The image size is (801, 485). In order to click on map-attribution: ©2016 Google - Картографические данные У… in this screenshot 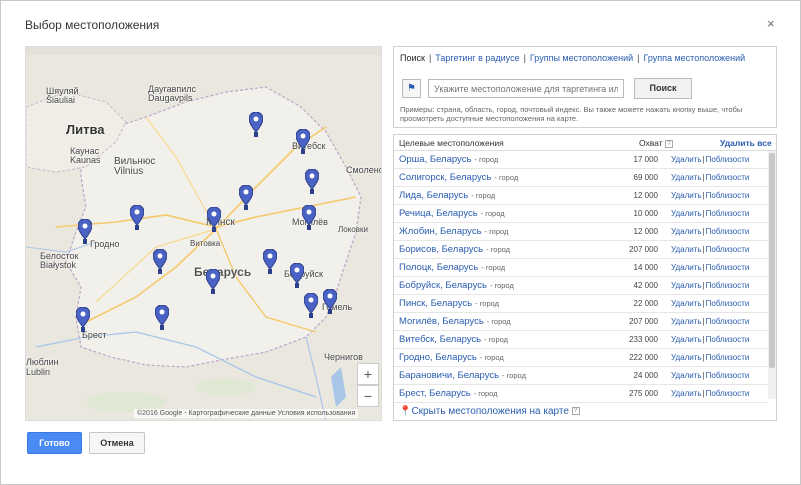, I will do `click(246, 413)`.